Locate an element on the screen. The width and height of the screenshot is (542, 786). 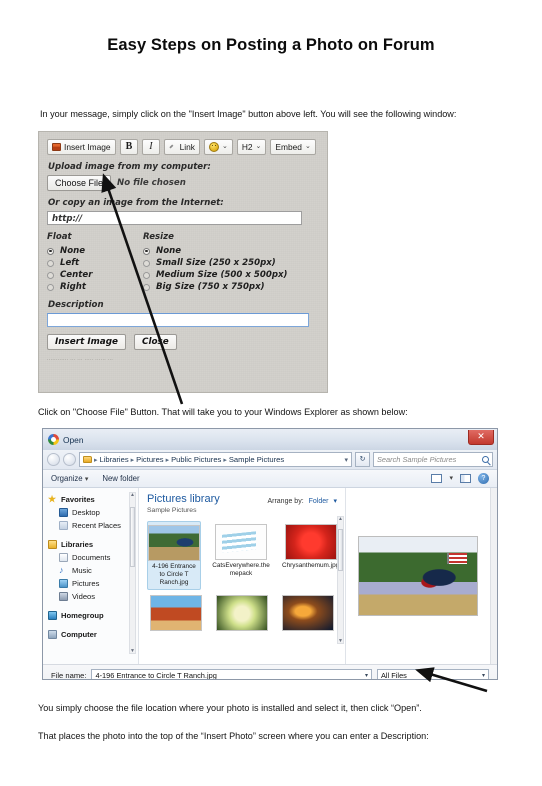
change-view-icon is located at coordinates (437, 478).